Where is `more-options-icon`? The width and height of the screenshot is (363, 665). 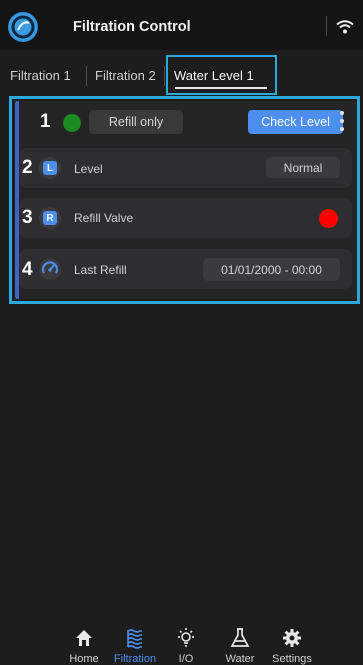 more-options-icon is located at coordinates (342, 121).